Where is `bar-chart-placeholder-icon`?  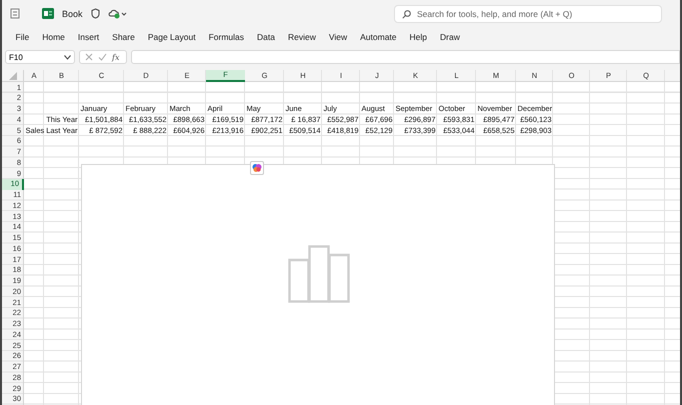 bar-chart-placeholder-icon is located at coordinates (320, 274).